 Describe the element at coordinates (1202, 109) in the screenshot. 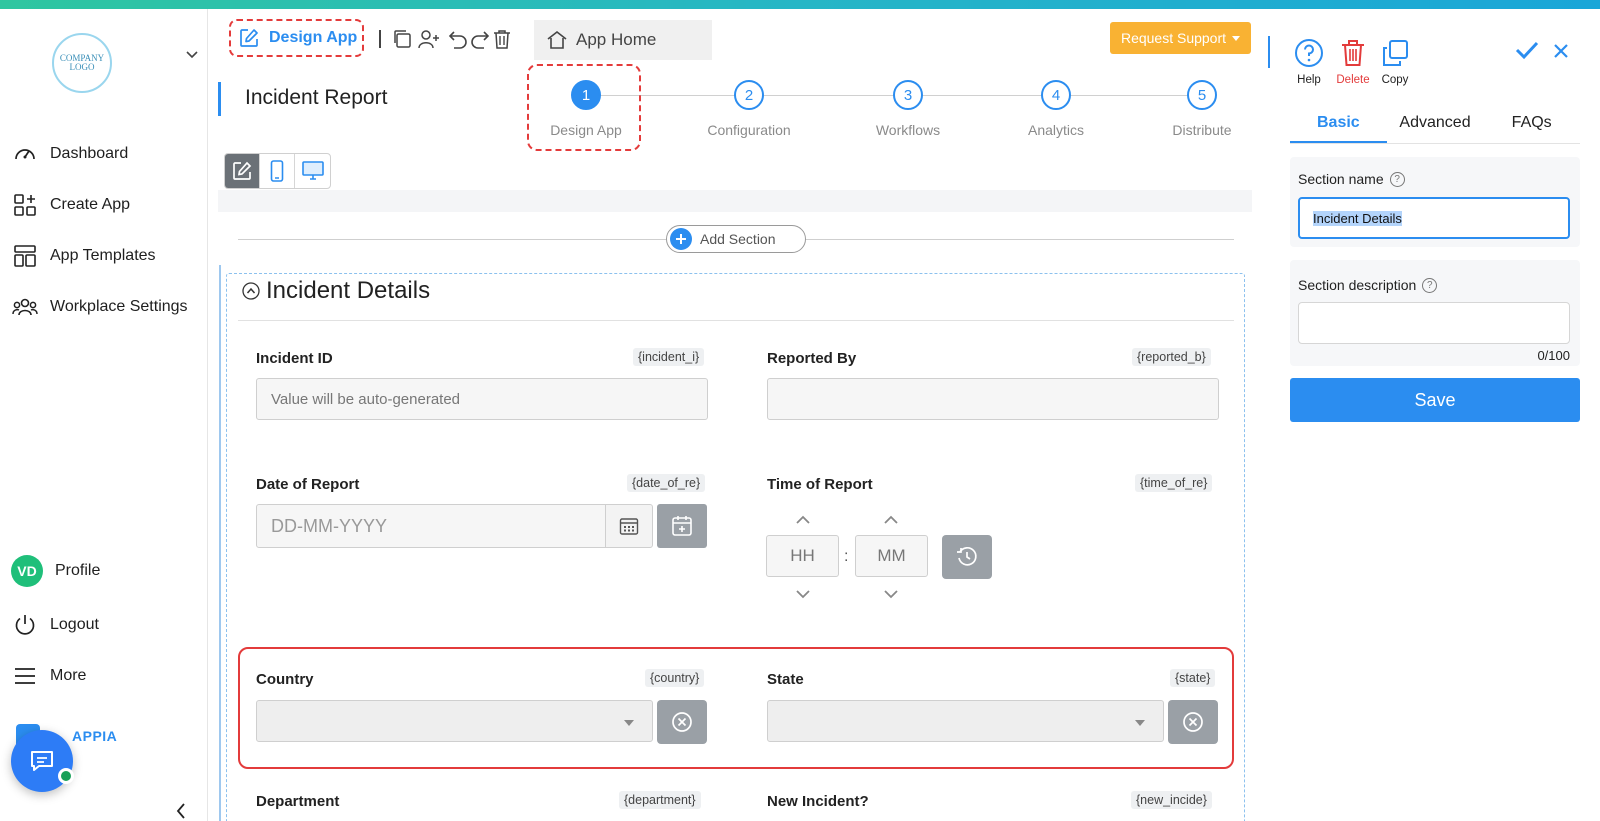

I see `step-distribute: 5 Distribute` at that location.